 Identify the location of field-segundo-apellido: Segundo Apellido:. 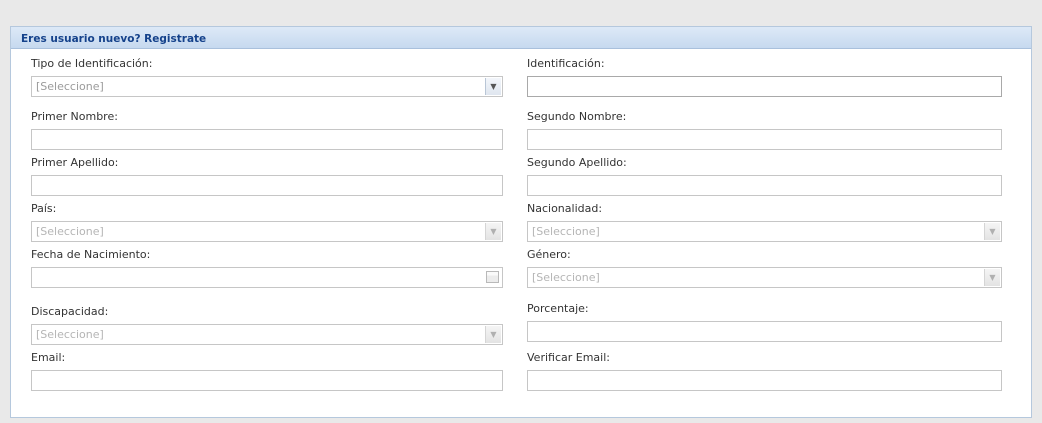
(764, 176).